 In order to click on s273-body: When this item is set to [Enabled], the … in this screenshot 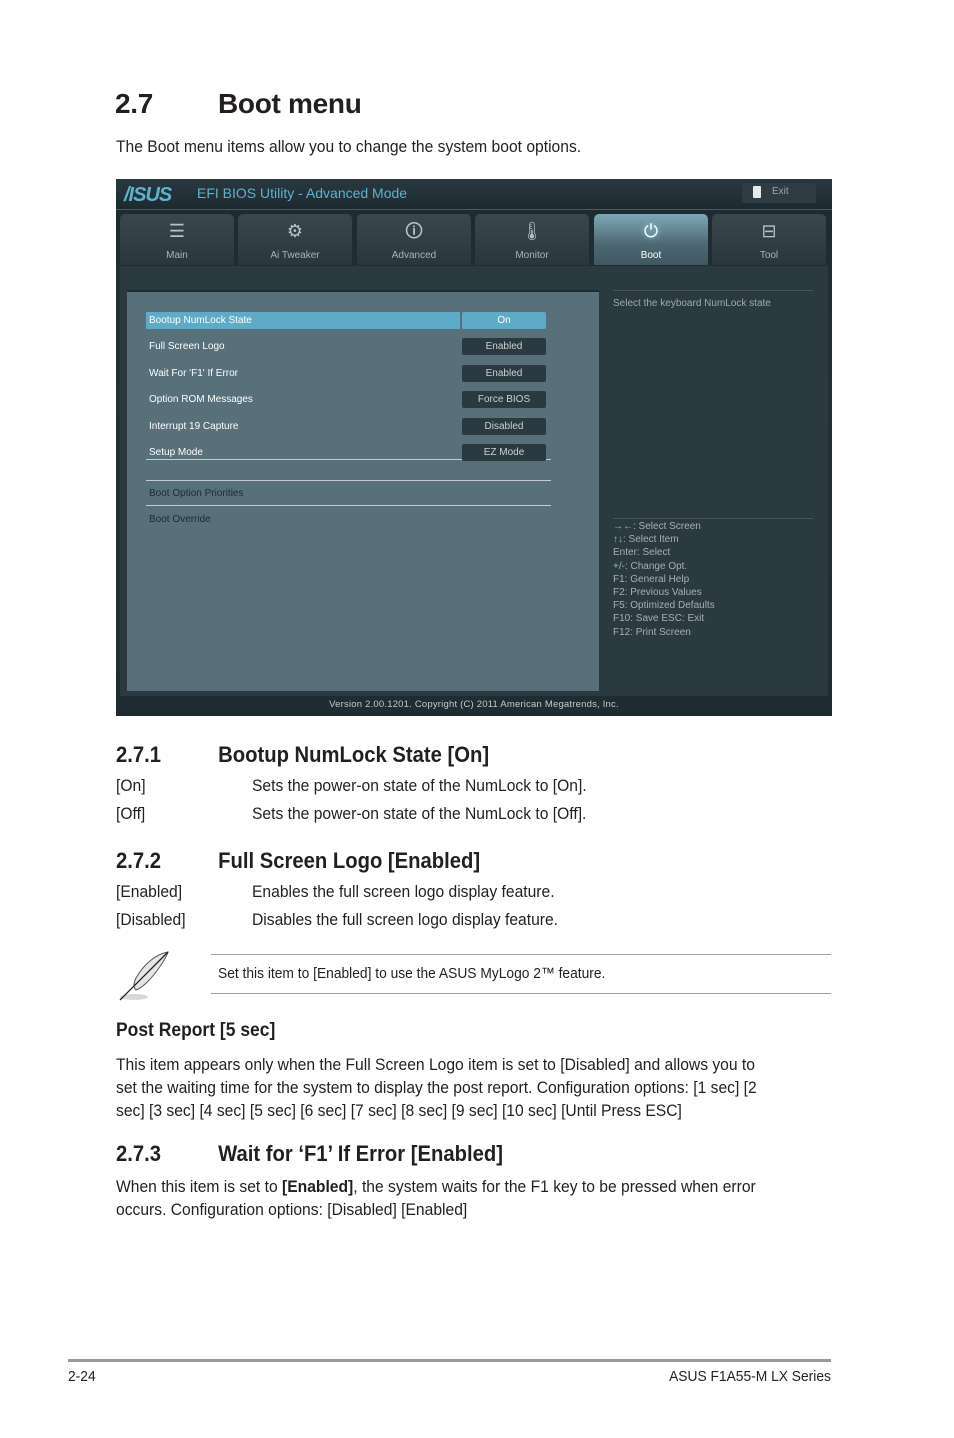, I will do `click(475, 1198)`.